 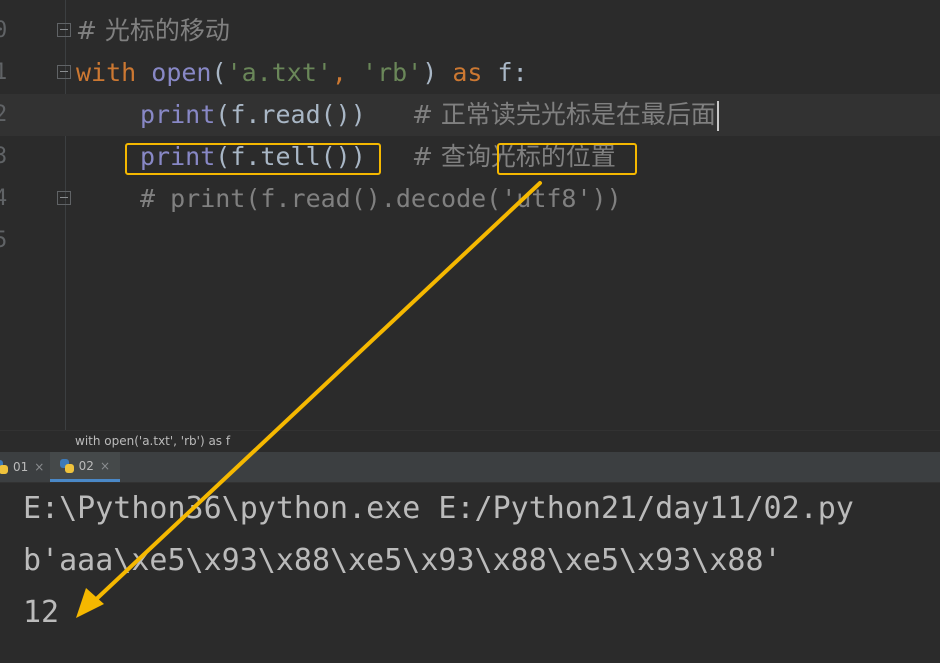 What do you see at coordinates (381, 198) in the screenshot?
I see `comment-text: # print(f.read().decode('utf8'))` at bounding box center [381, 198].